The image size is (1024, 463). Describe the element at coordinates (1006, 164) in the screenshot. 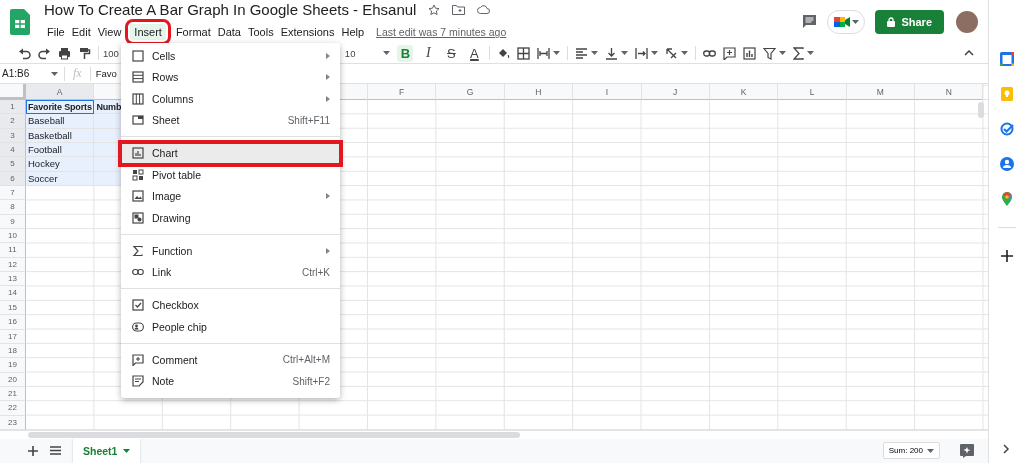

I see `contact-icon` at that location.